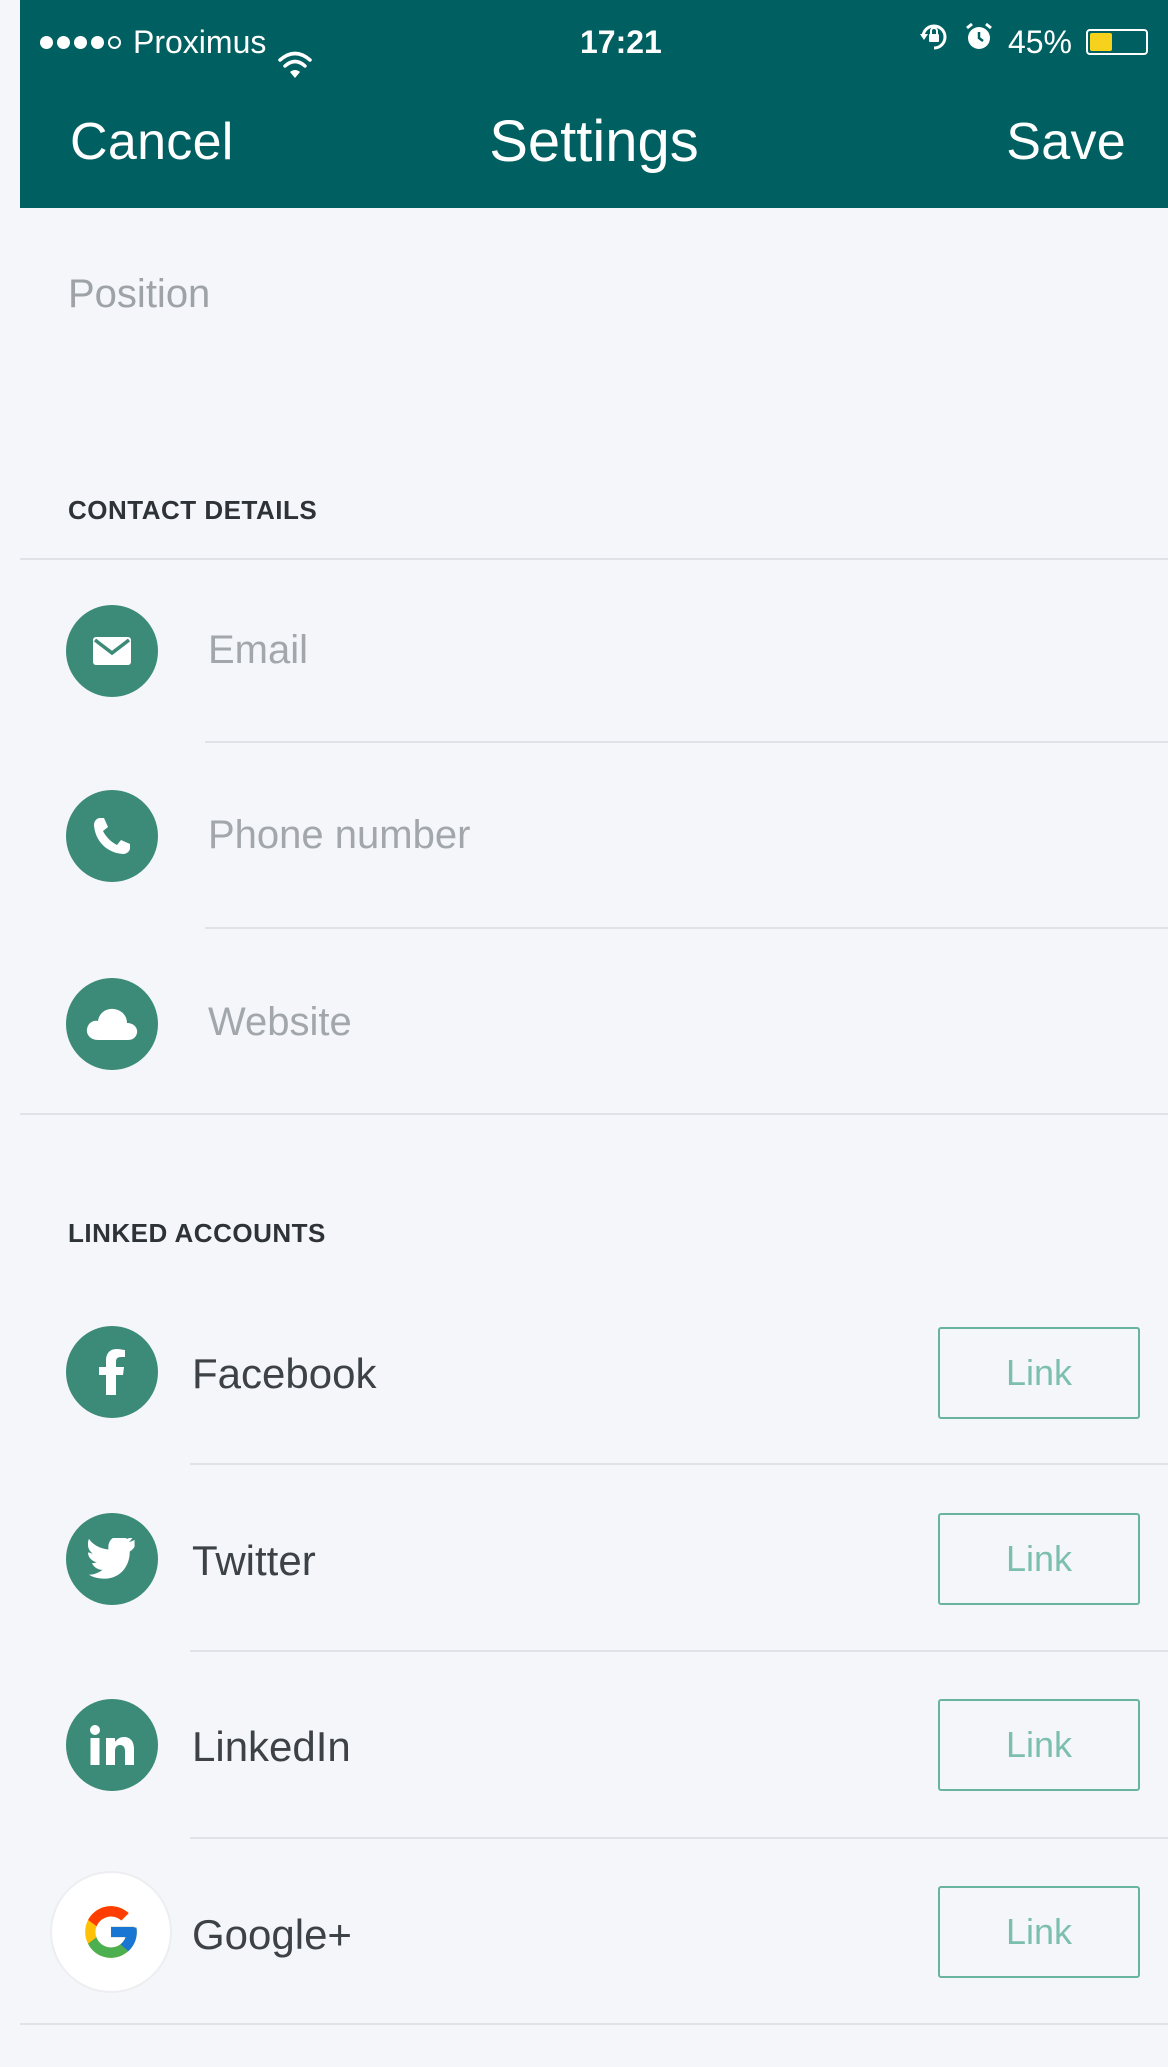 This screenshot has height=2067, width=1168. I want to click on top-bar: Proximus 17:21 45% Cancel Settings Save, so click(594, 104).